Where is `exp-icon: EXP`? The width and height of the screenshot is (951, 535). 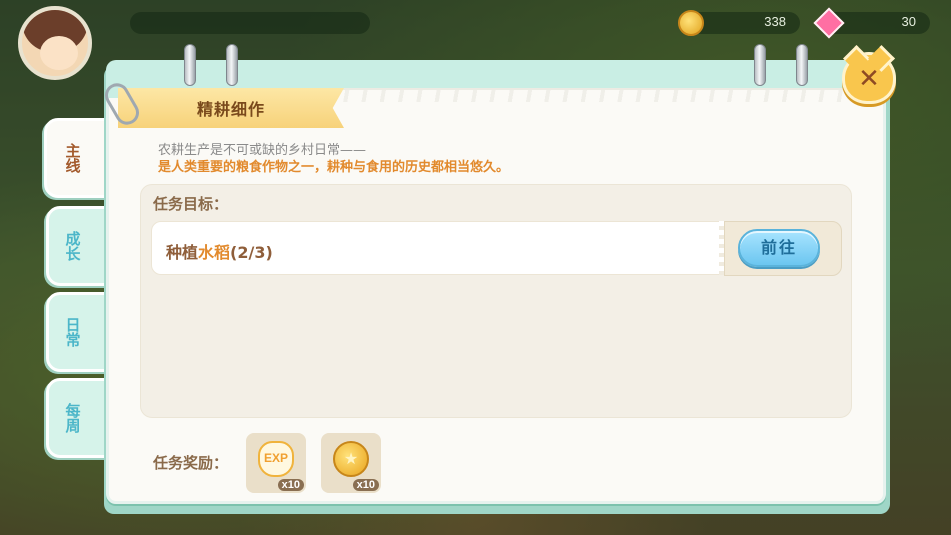 exp-icon: EXP is located at coordinates (276, 459).